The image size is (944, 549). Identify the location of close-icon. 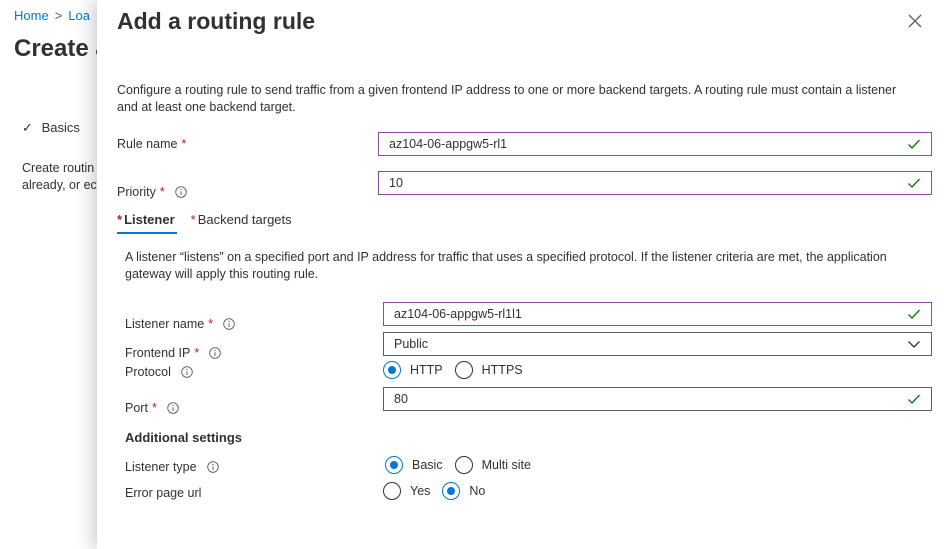
(915, 21).